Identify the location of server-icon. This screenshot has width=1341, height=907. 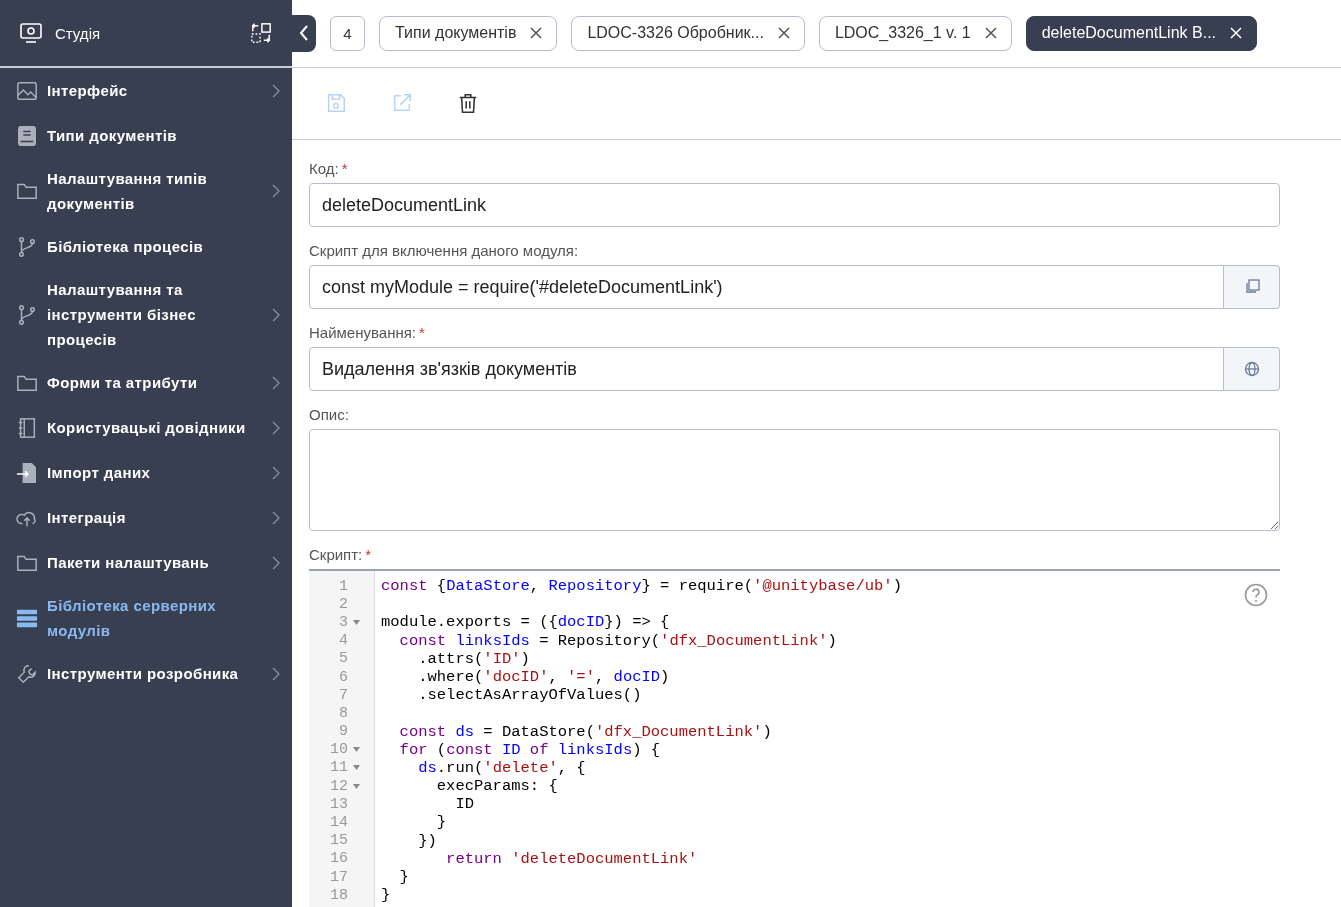
(27, 618).